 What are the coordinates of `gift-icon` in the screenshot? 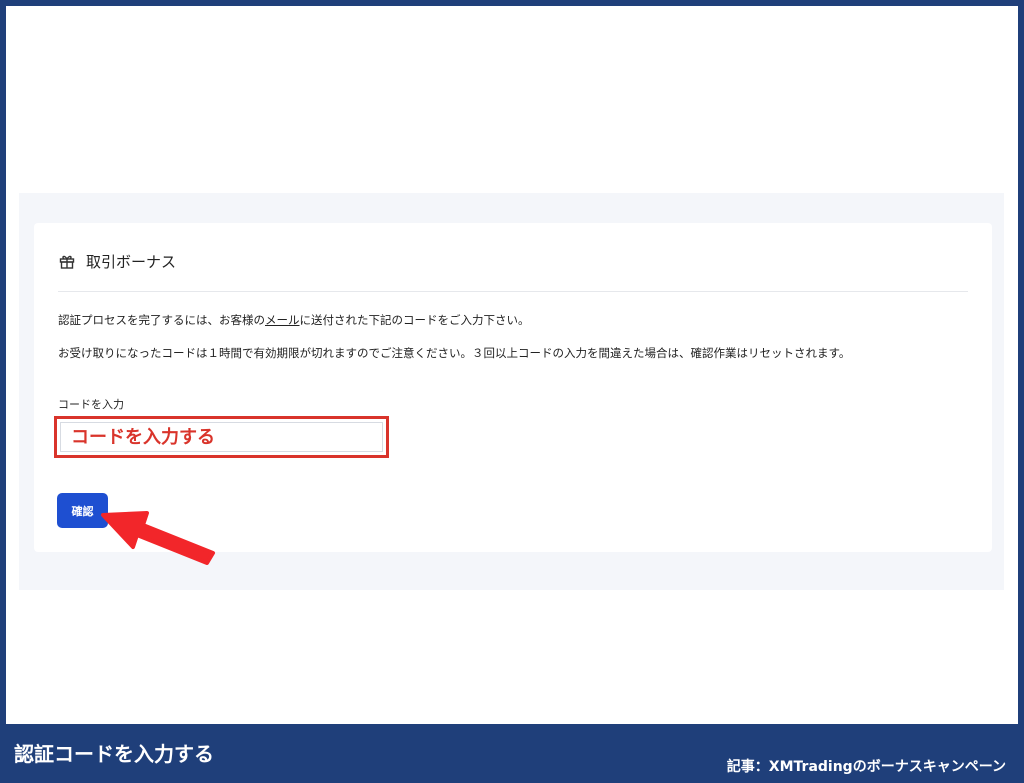 It's located at (67, 261).